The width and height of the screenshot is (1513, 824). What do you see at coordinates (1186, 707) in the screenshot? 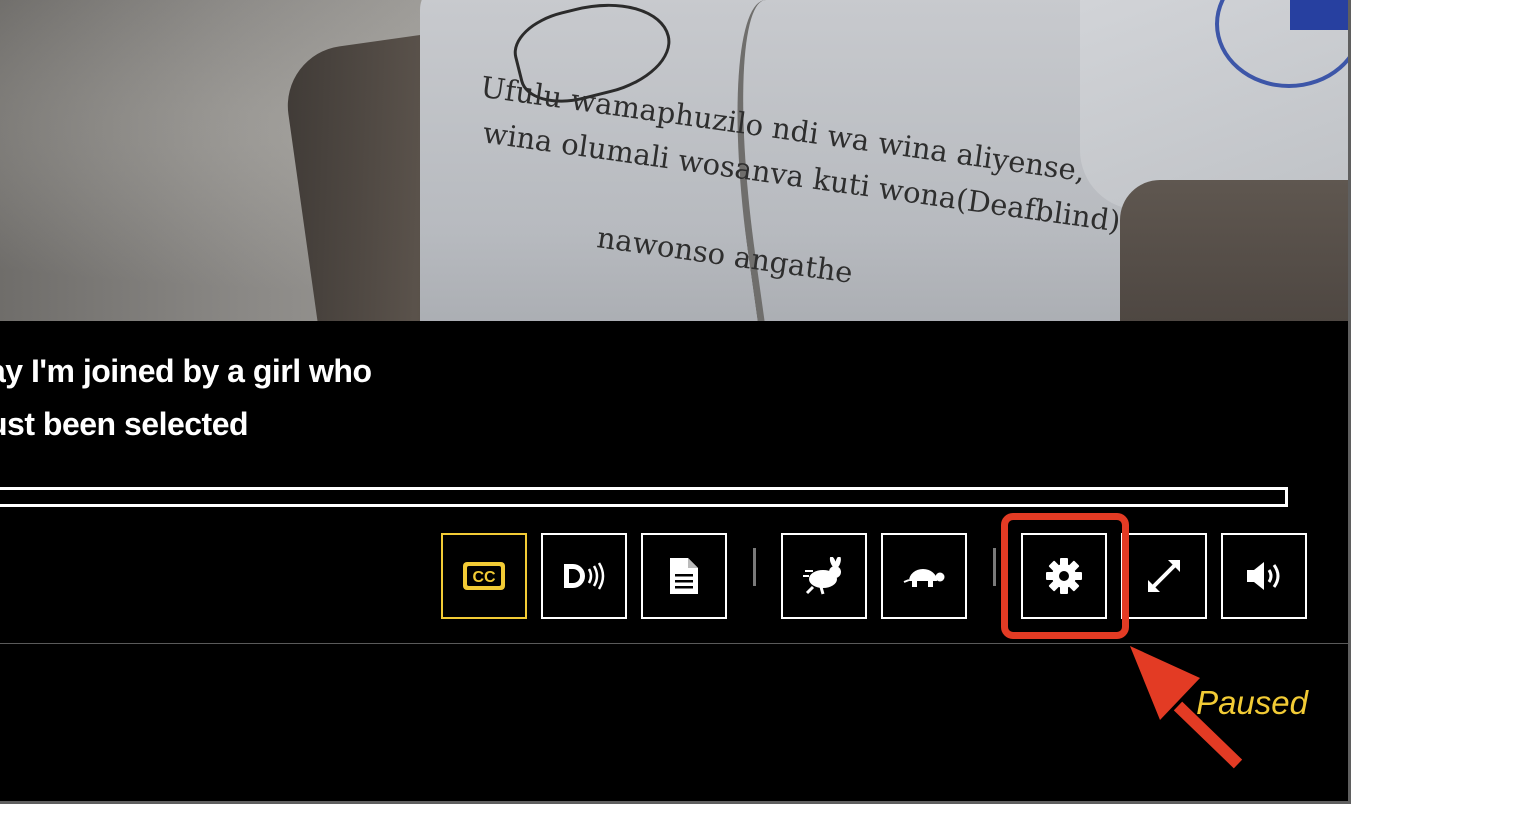
I see `annotation-arrow` at bounding box center [1186, 707].